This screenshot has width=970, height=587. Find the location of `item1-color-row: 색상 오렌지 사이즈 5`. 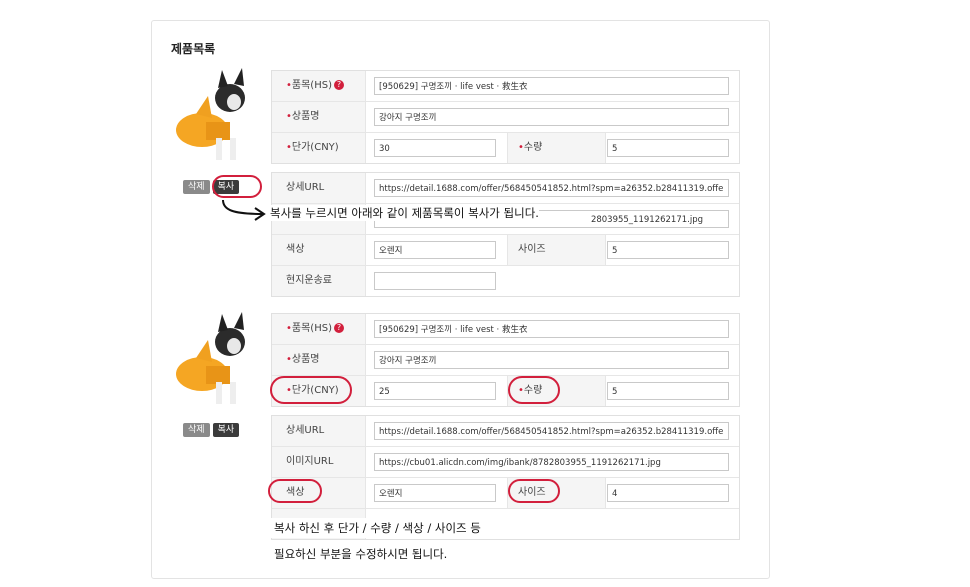

item1-color-row: 색상 오렌지 사이즈 5 is located at coordinates (505, 250).